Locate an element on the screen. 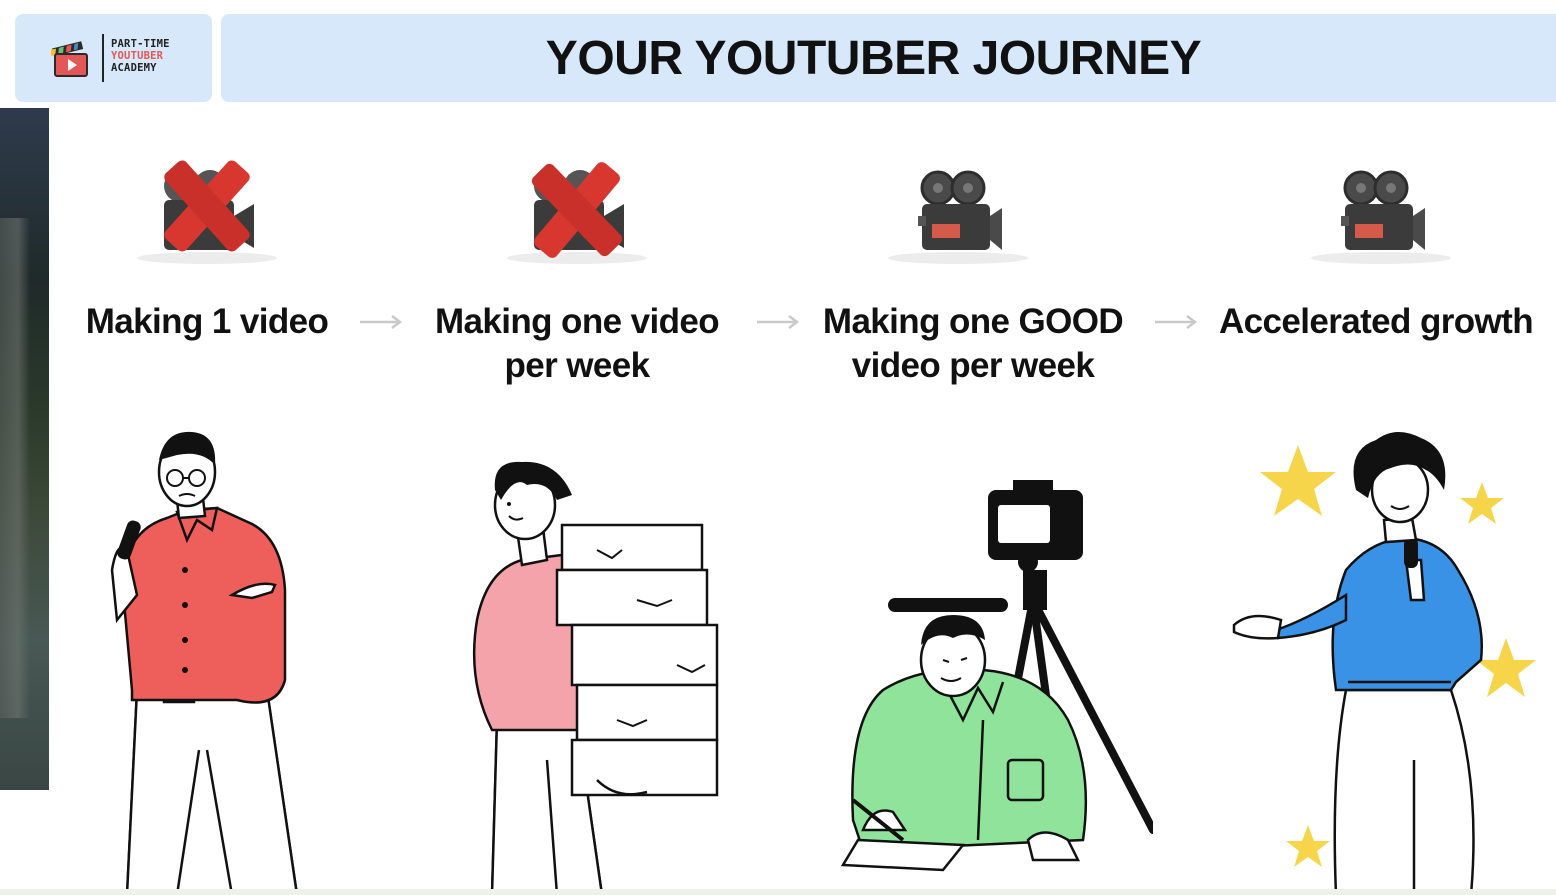  stage-label-line-1: Accelerated growth is located at coordinates (1376, 321).